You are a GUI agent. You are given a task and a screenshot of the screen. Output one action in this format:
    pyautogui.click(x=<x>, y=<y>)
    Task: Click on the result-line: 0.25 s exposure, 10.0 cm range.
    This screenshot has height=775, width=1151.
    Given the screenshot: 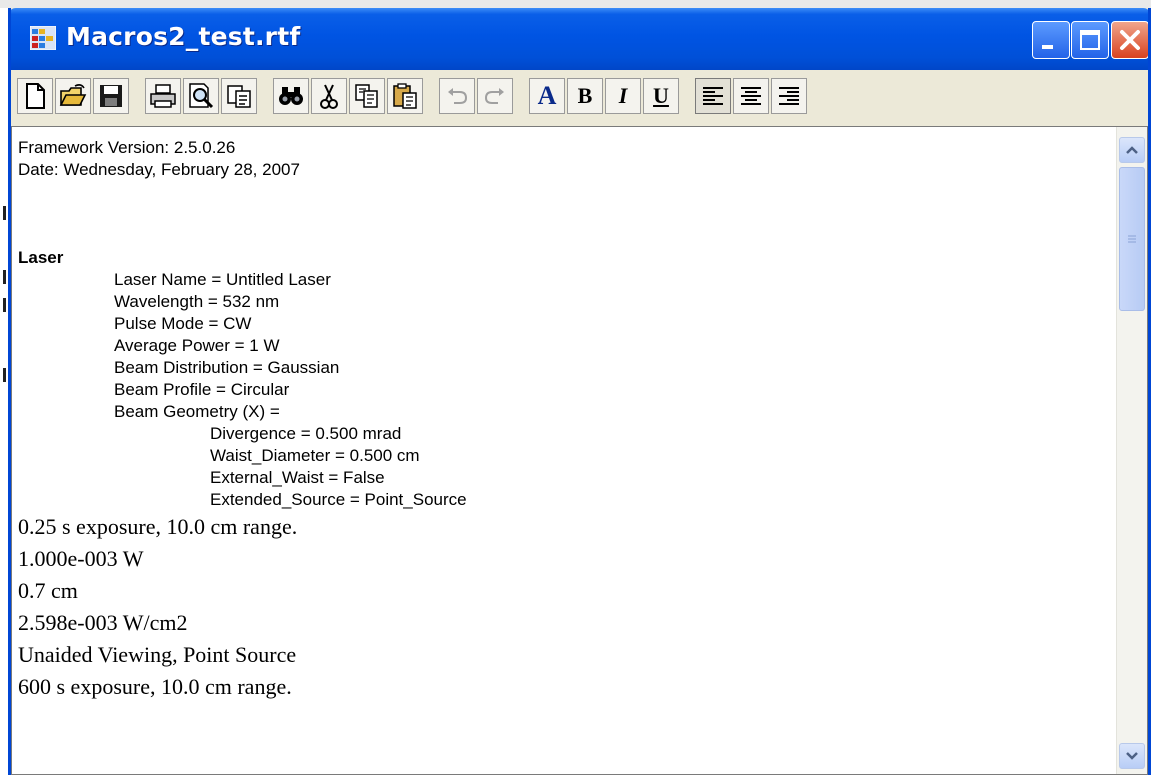 What is the action you would take?
    pyautogui.click(x=158, y=526)
    